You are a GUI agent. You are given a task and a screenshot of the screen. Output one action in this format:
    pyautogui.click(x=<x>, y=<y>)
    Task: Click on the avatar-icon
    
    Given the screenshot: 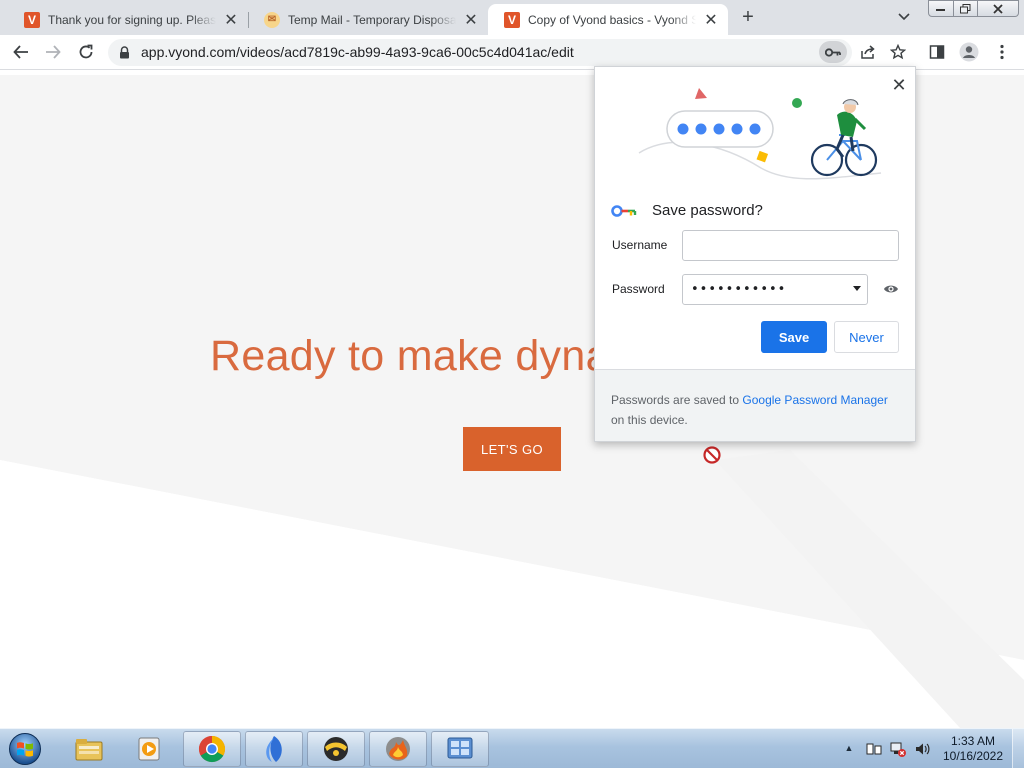 What is the action you would take?
    pyautogui.click(x=969, y=52)
    